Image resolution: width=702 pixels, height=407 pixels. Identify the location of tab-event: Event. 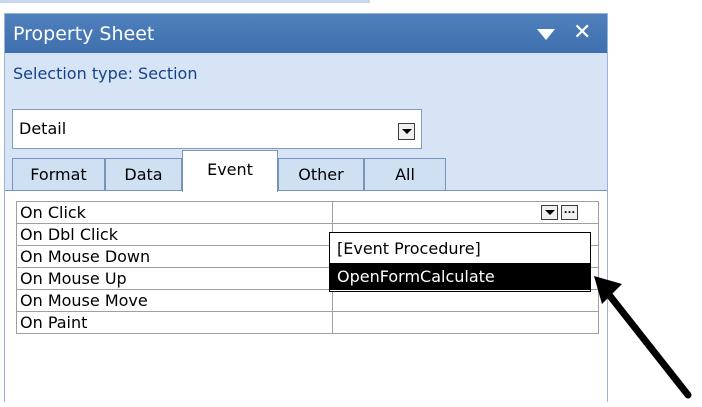
(230, 171).